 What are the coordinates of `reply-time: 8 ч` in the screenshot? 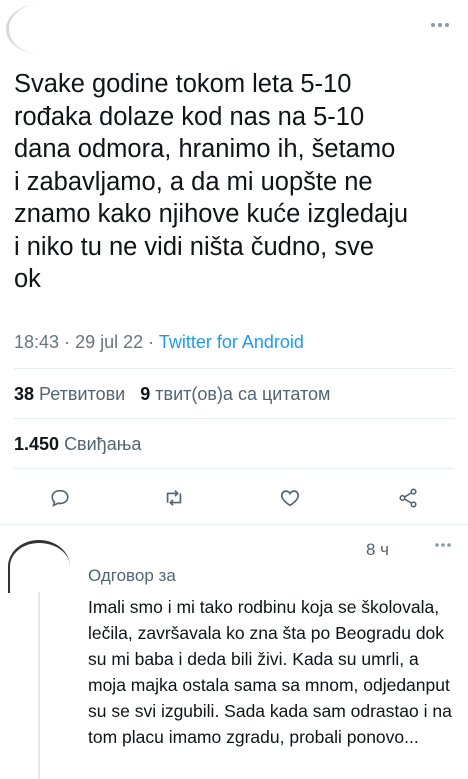 It's located at (377, 550).